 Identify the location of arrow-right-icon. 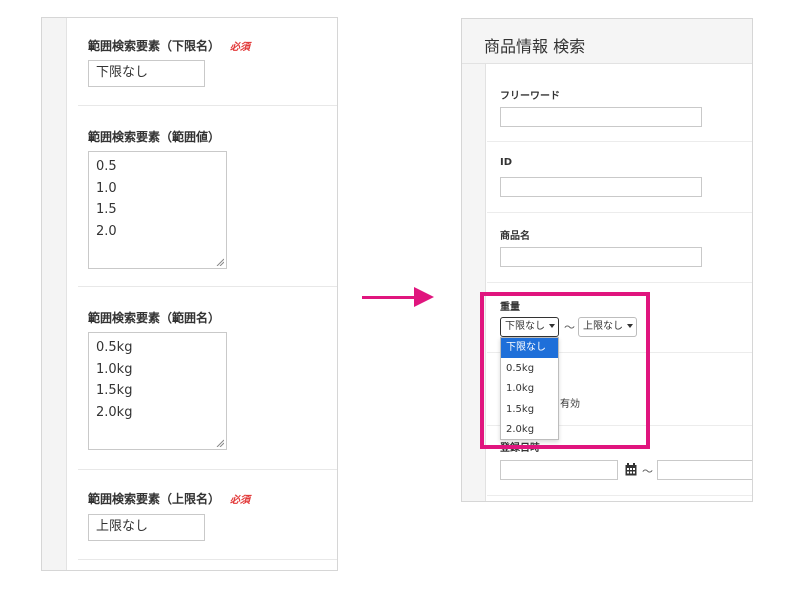
(390, 297).